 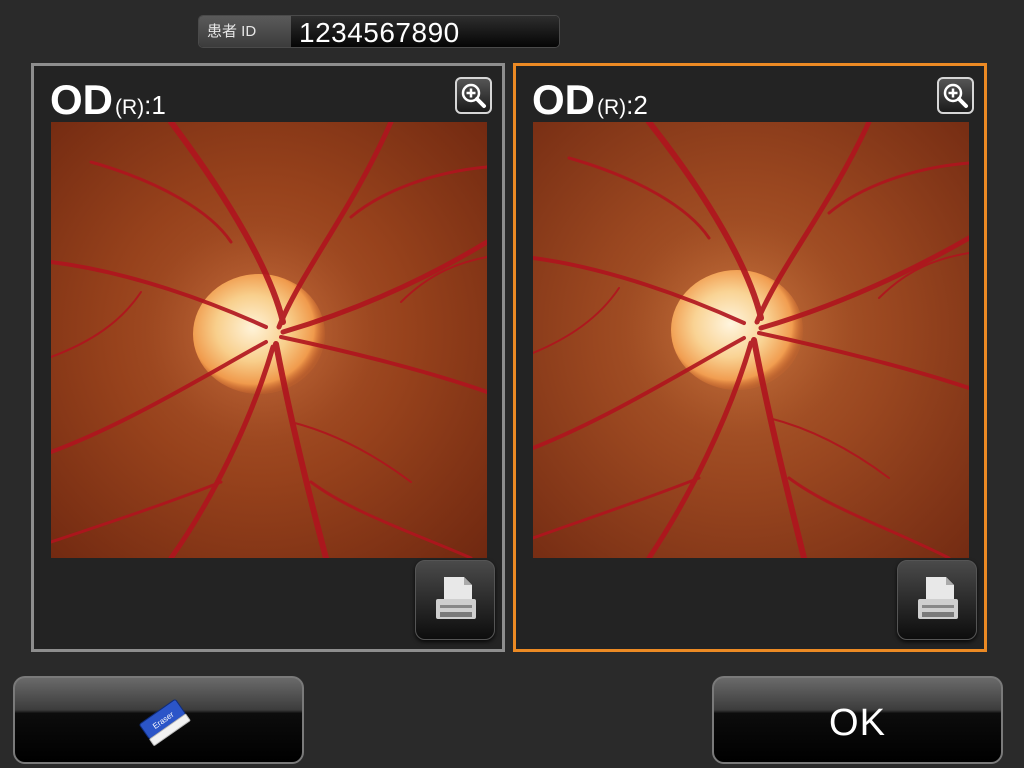 What do you see at coordinates (155, 105) in the screenshot?
I see `image-number: :1` at bounding box center [155, 105].